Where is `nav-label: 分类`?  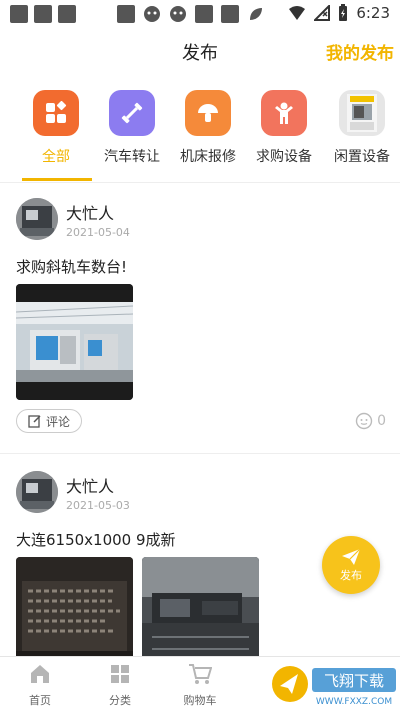
nav-label: 分类 is located at coordinates (120, 700).